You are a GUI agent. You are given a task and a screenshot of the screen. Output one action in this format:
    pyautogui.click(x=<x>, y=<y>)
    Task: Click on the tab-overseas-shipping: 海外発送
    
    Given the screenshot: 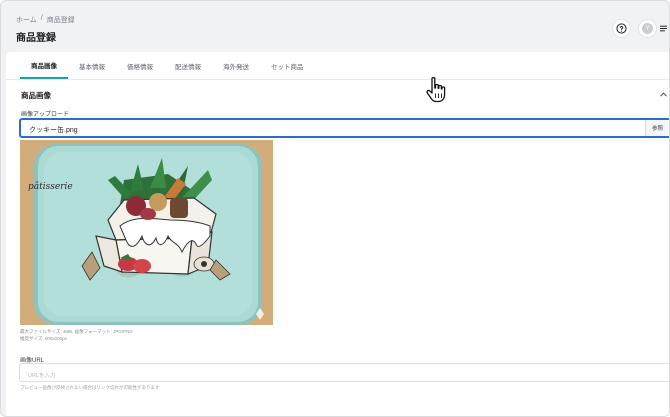 What is the action you would take?
    pyautogui.click(x=236, y=65)
    